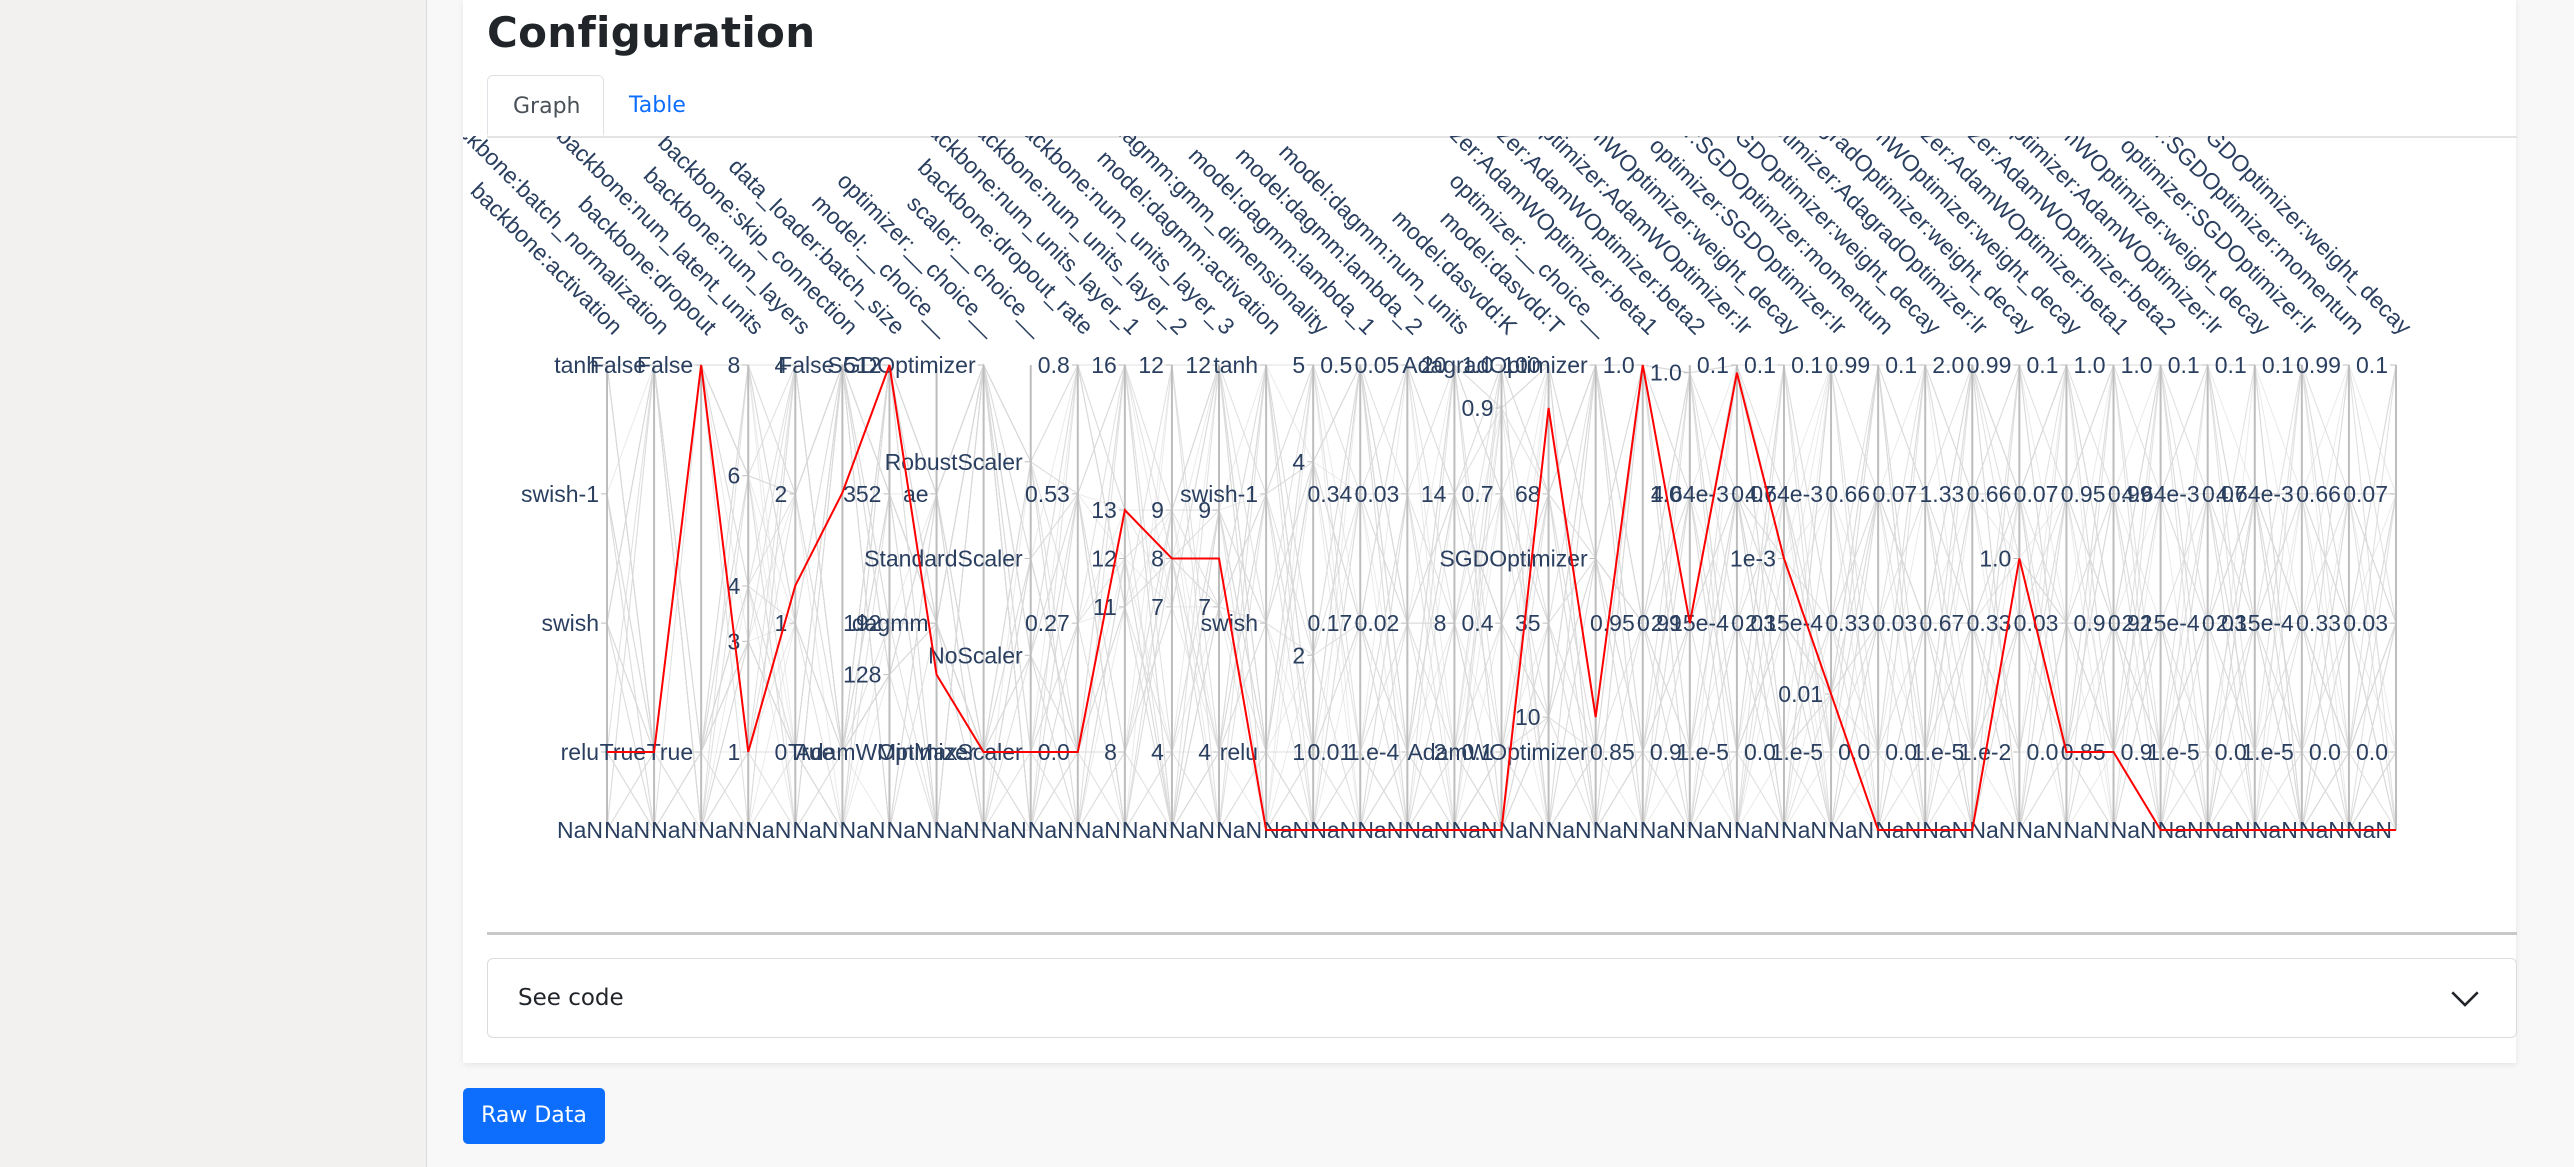  Describe the element at coordinates (1942, 623) in the screenshot. I see `tick-label: 0.67` at that location.